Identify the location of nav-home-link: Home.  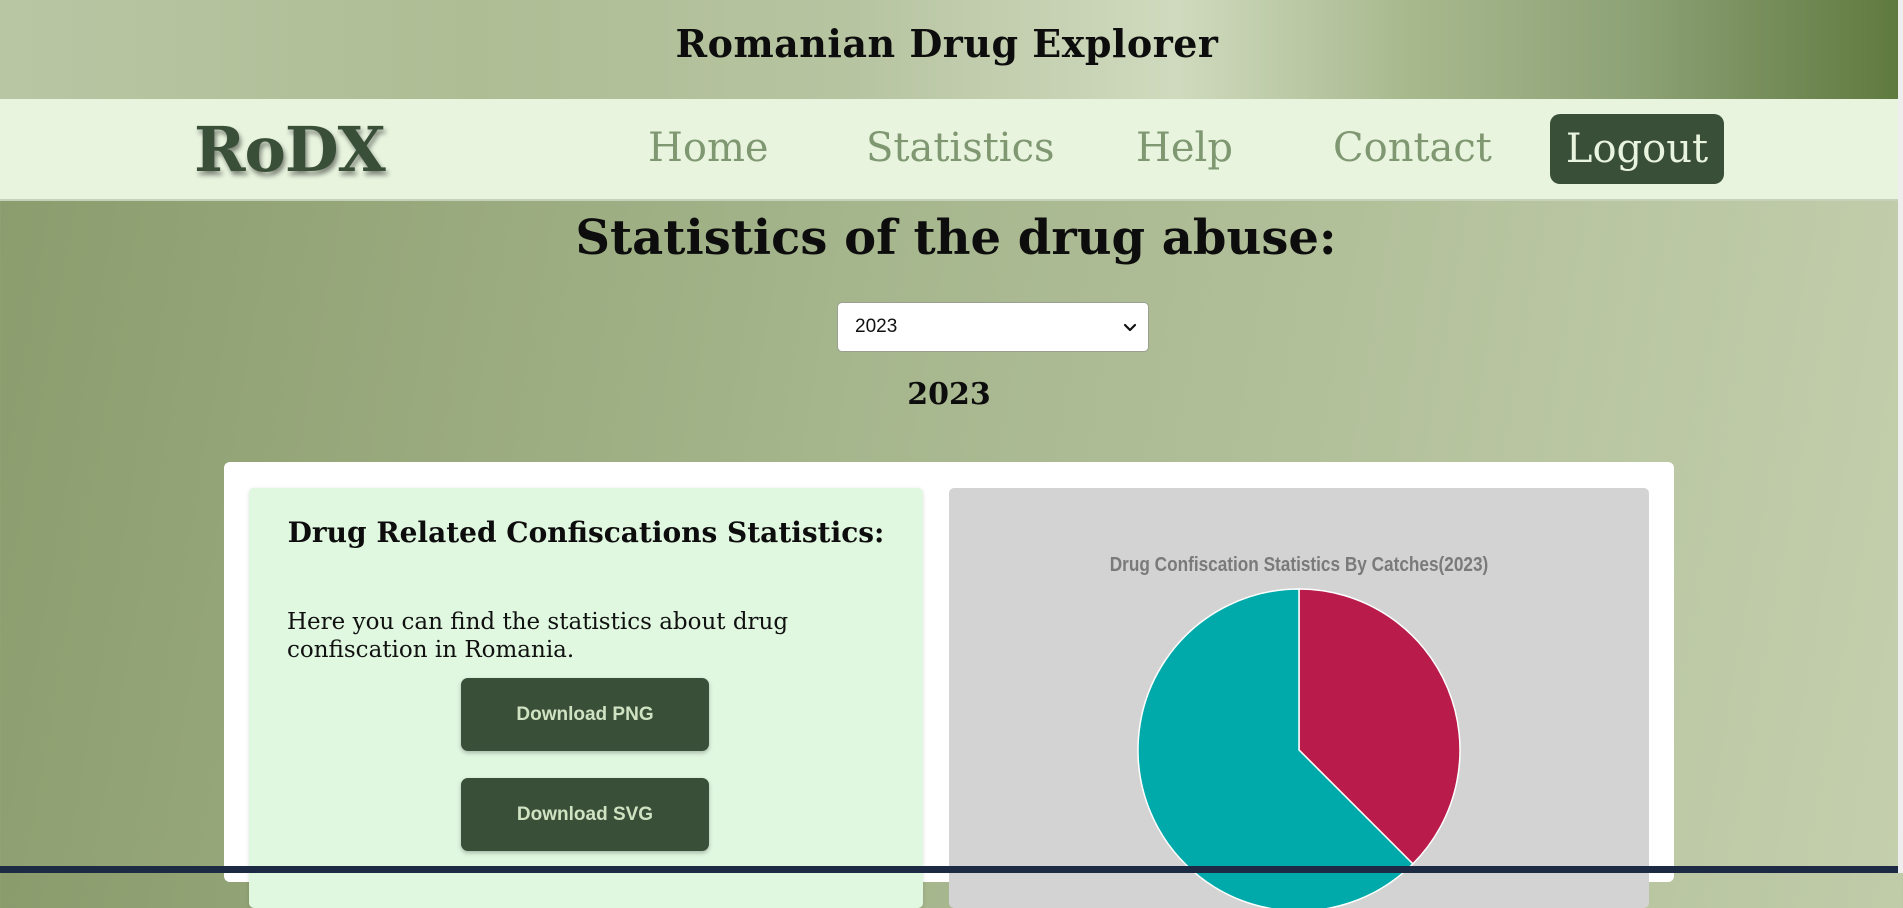
(708, 148).